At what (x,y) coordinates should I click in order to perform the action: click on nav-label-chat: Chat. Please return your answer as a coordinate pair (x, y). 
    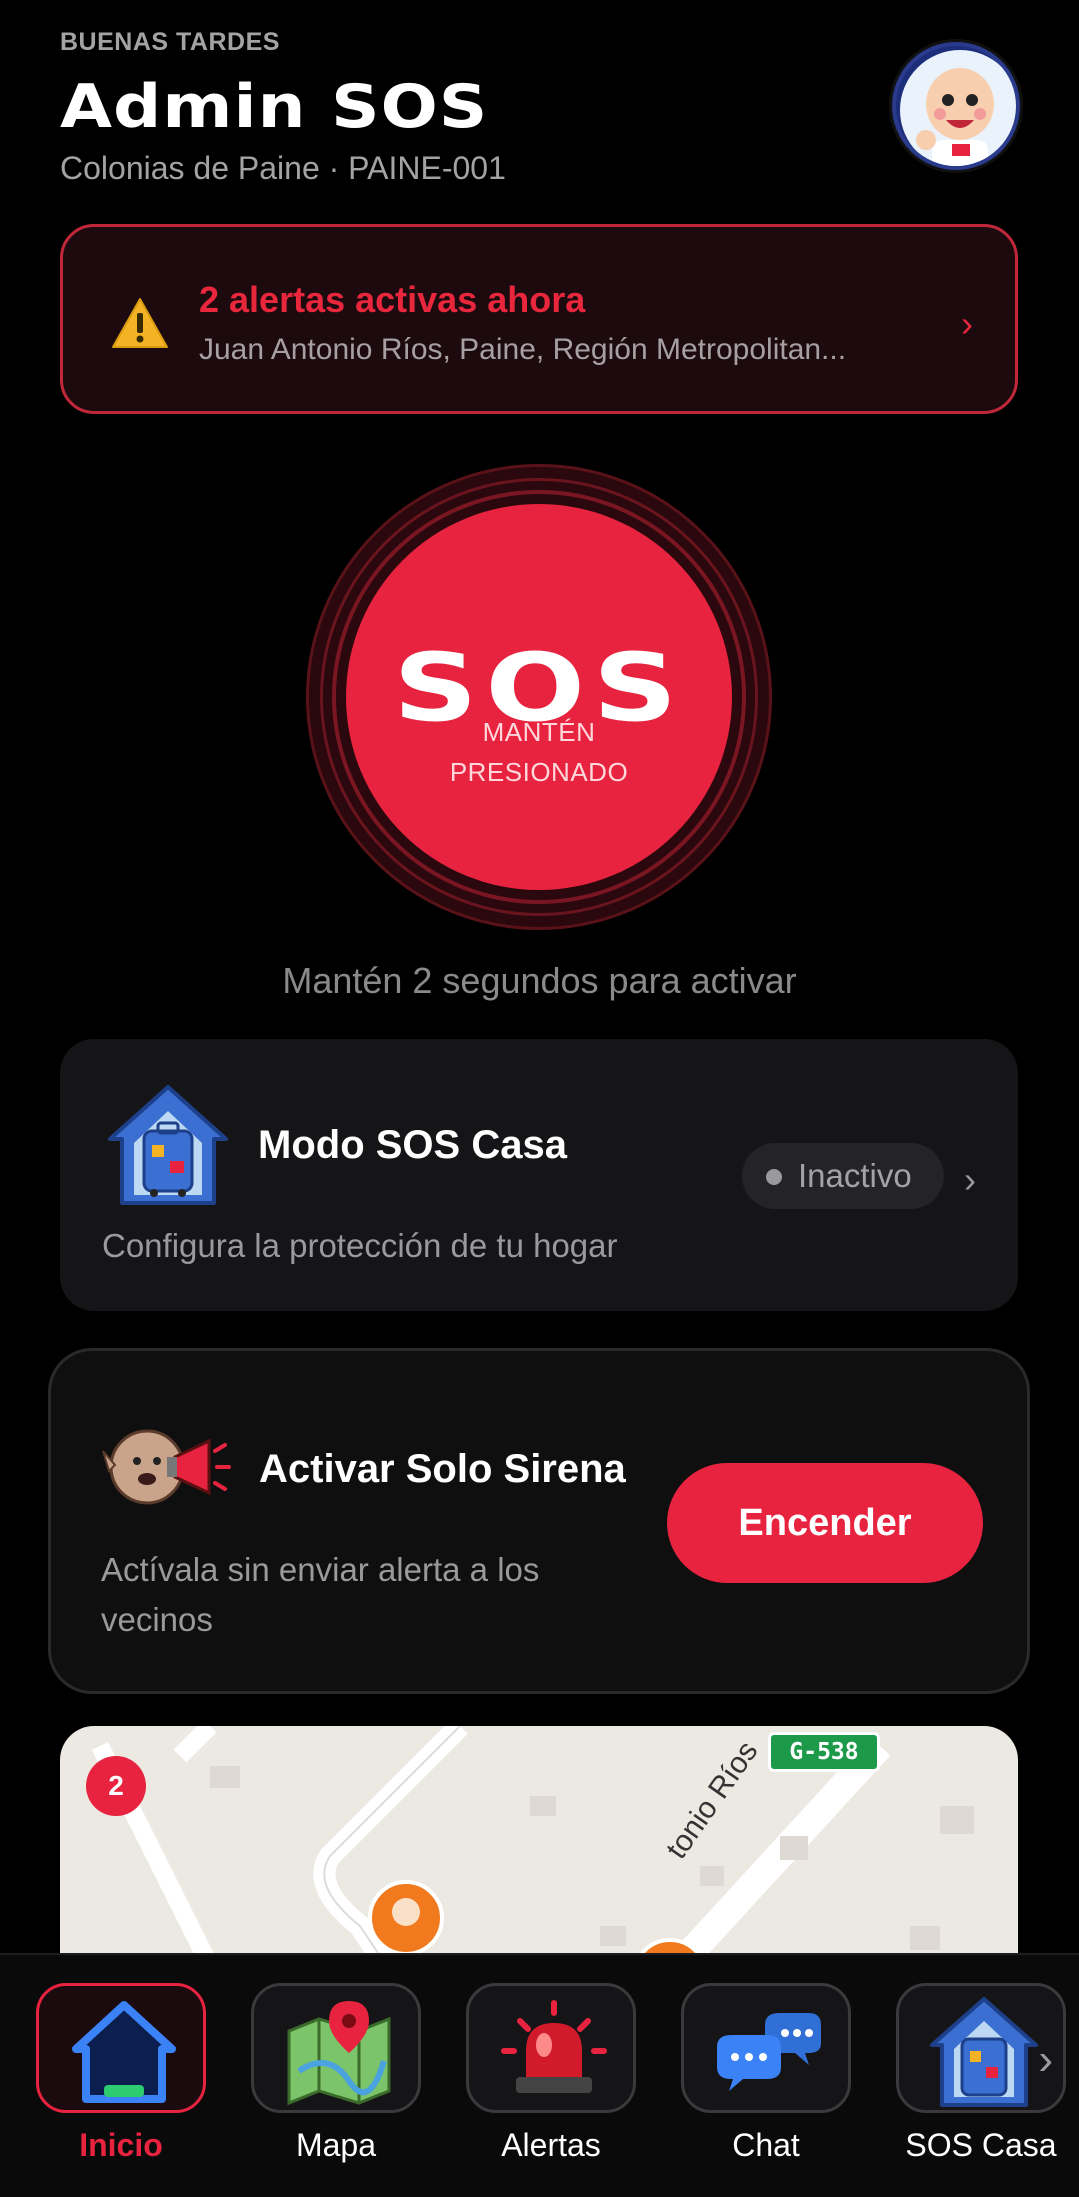
    Looking at the image, I should click on (766, 2145).